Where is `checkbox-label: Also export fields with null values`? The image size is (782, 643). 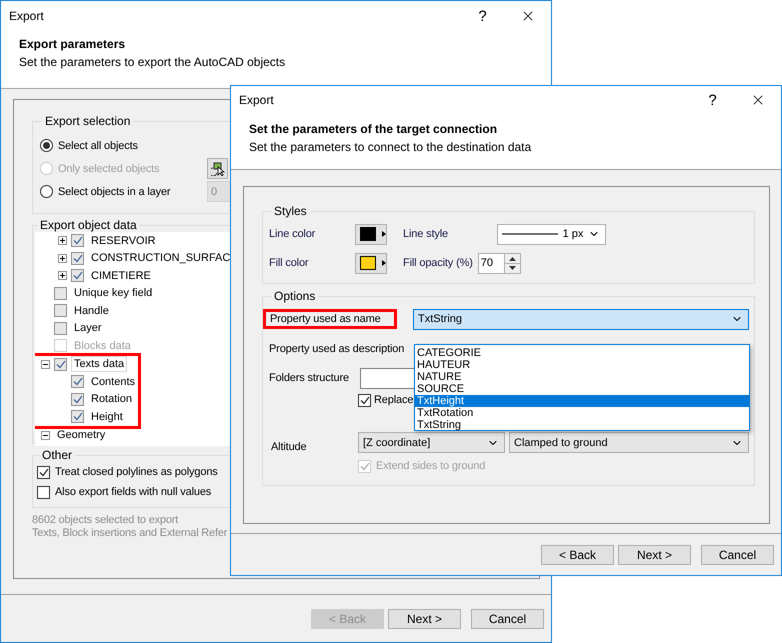
checkbox-label: Also export fields with null values is located at coordinates (133, 492).